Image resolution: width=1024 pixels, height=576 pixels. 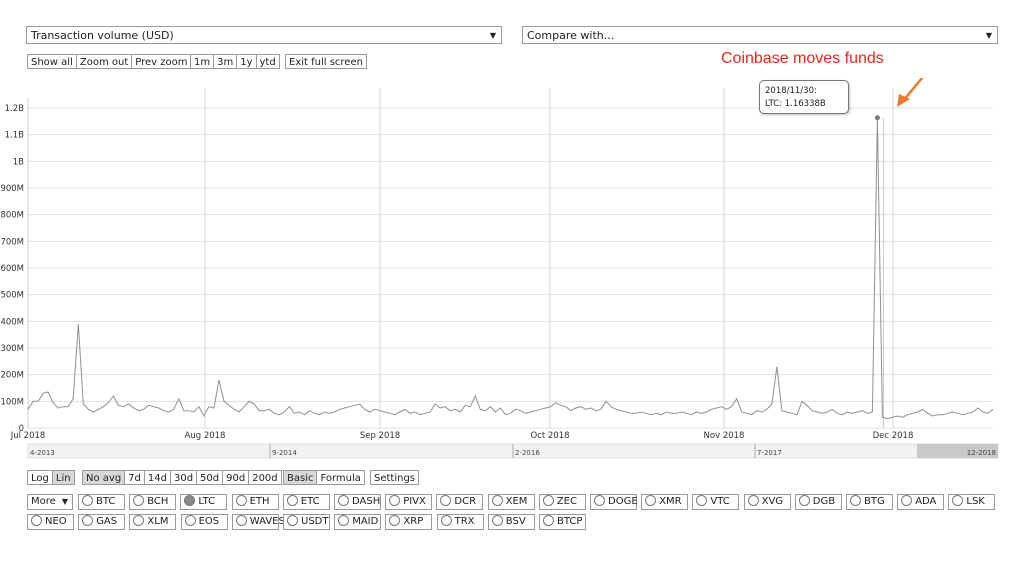 What do you see at coordinates (267, 521) in the screenshot?
I see `coin-label: WAVES` at bounding box center [267, 521].